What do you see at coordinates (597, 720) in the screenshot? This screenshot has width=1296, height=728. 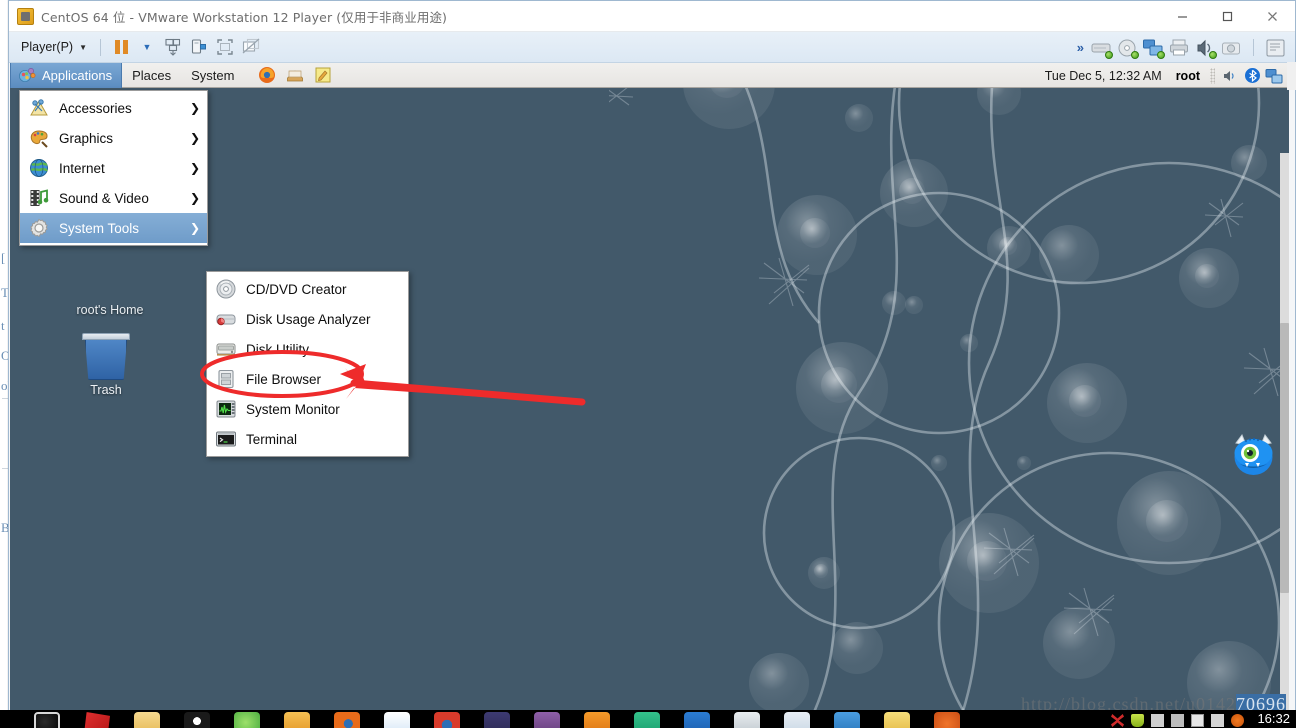 I see `thunder-icon` at bounding box center [597, 720].